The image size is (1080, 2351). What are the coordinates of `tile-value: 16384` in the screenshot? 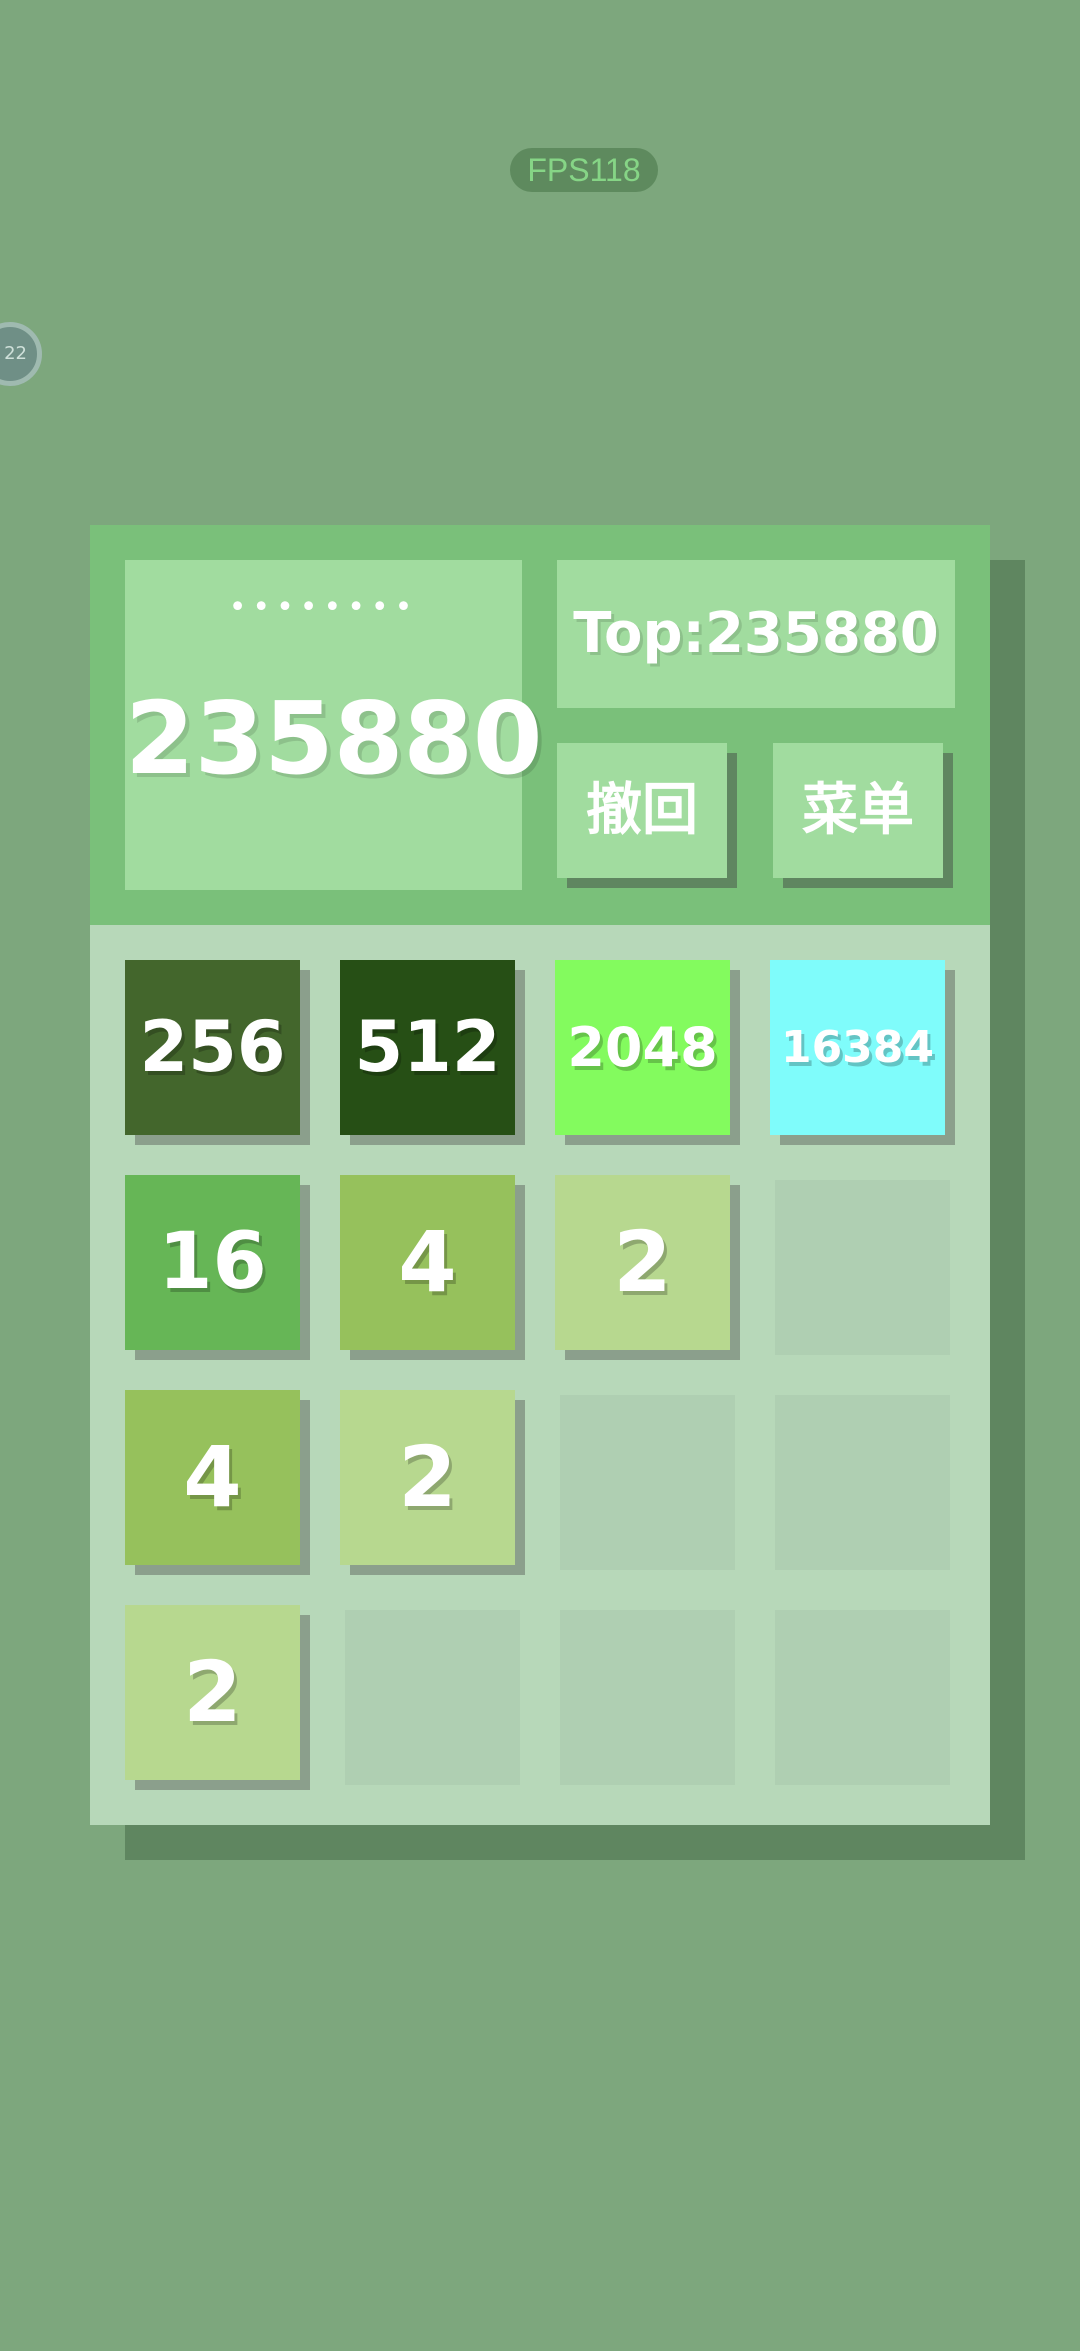 It's located at (857, 1047).